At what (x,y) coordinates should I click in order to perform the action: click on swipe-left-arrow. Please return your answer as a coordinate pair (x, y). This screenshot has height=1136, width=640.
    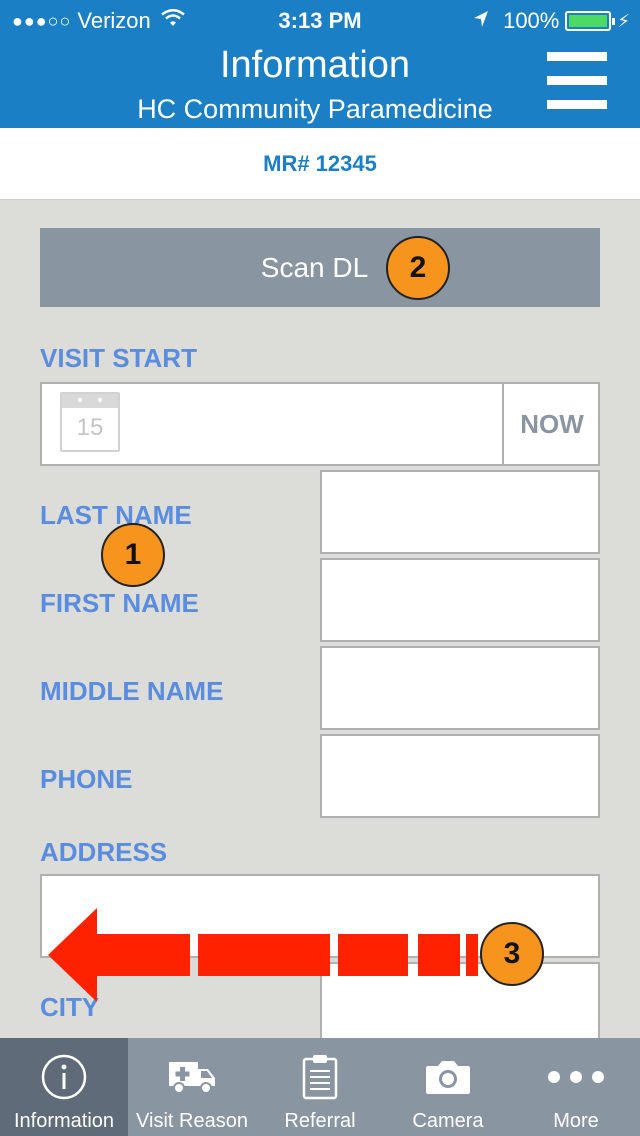
    Looking at the image, I should click on (263, 955).